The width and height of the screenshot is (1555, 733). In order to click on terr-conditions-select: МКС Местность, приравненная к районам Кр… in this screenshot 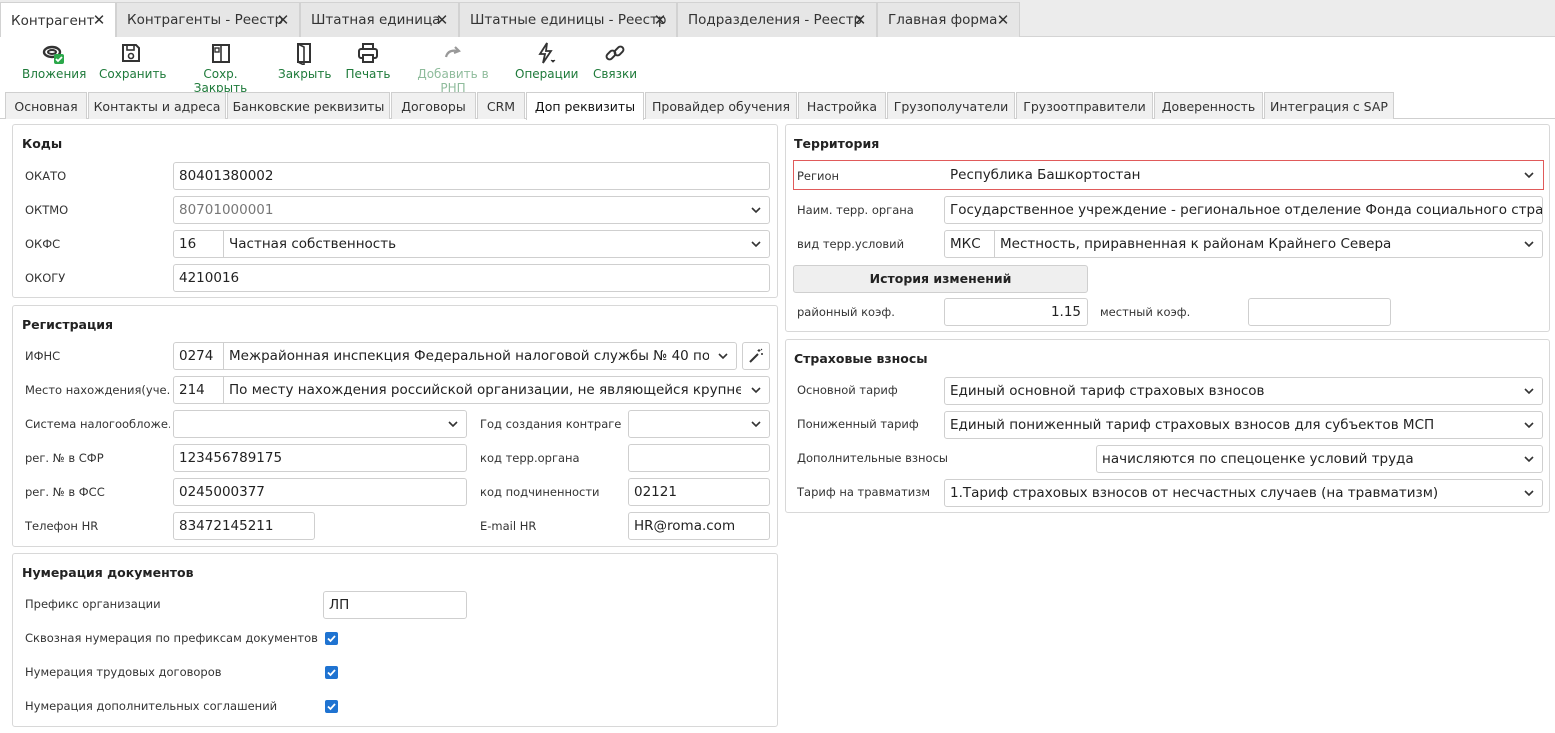, I will do `click(1243, 244)`.